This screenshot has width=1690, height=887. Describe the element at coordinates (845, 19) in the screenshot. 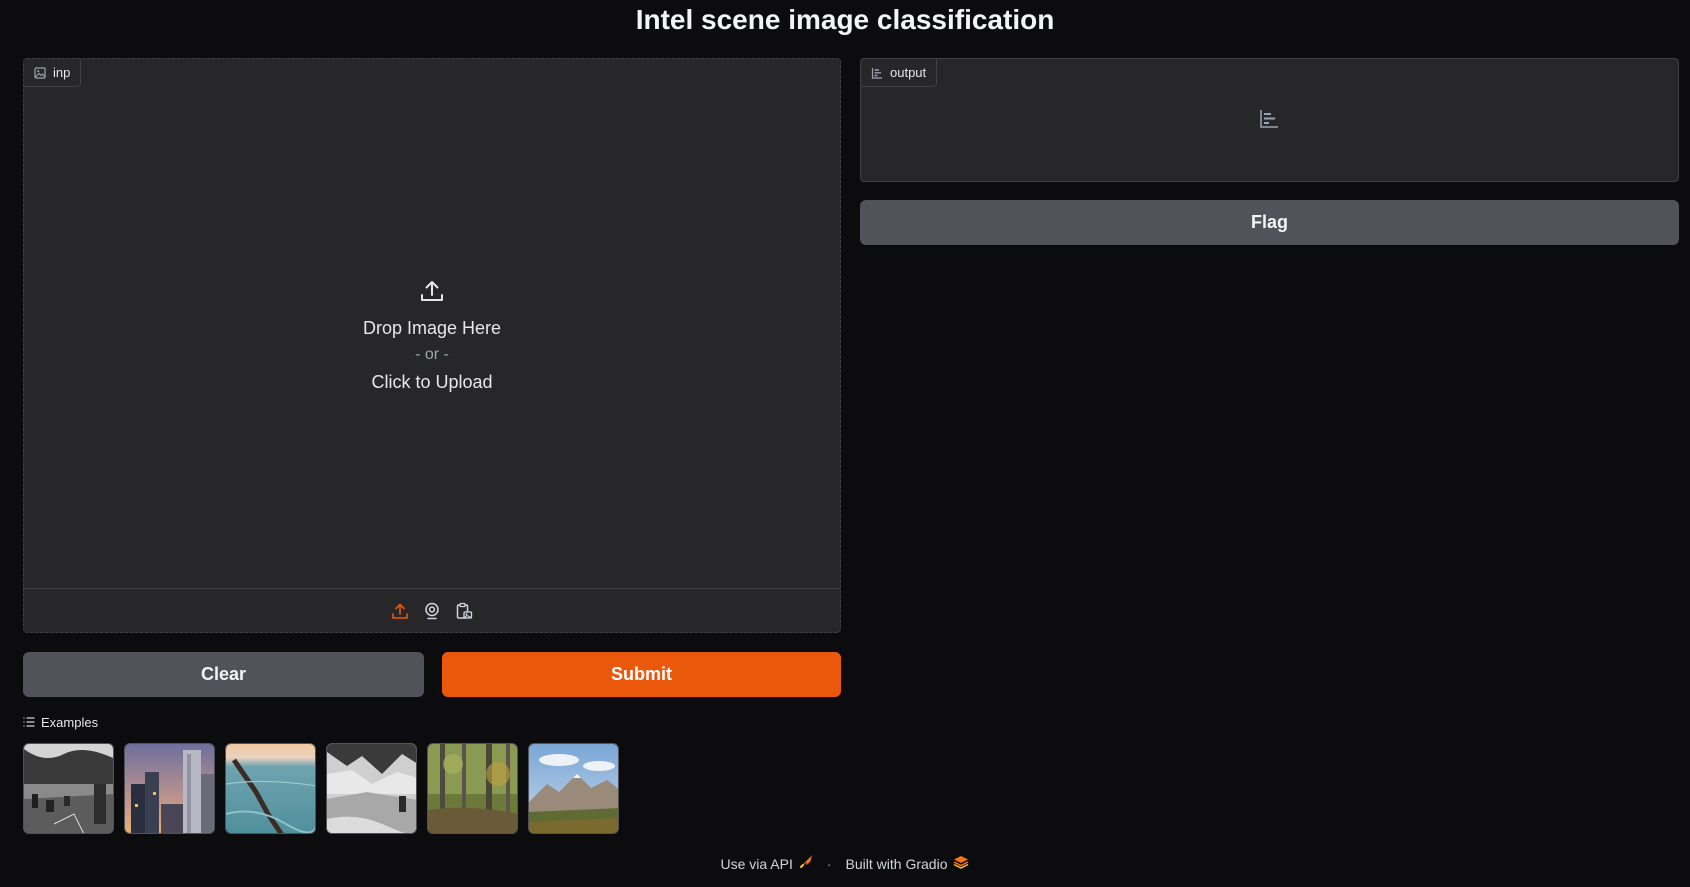

I see `page-title: Intel scene image classification` at that location.